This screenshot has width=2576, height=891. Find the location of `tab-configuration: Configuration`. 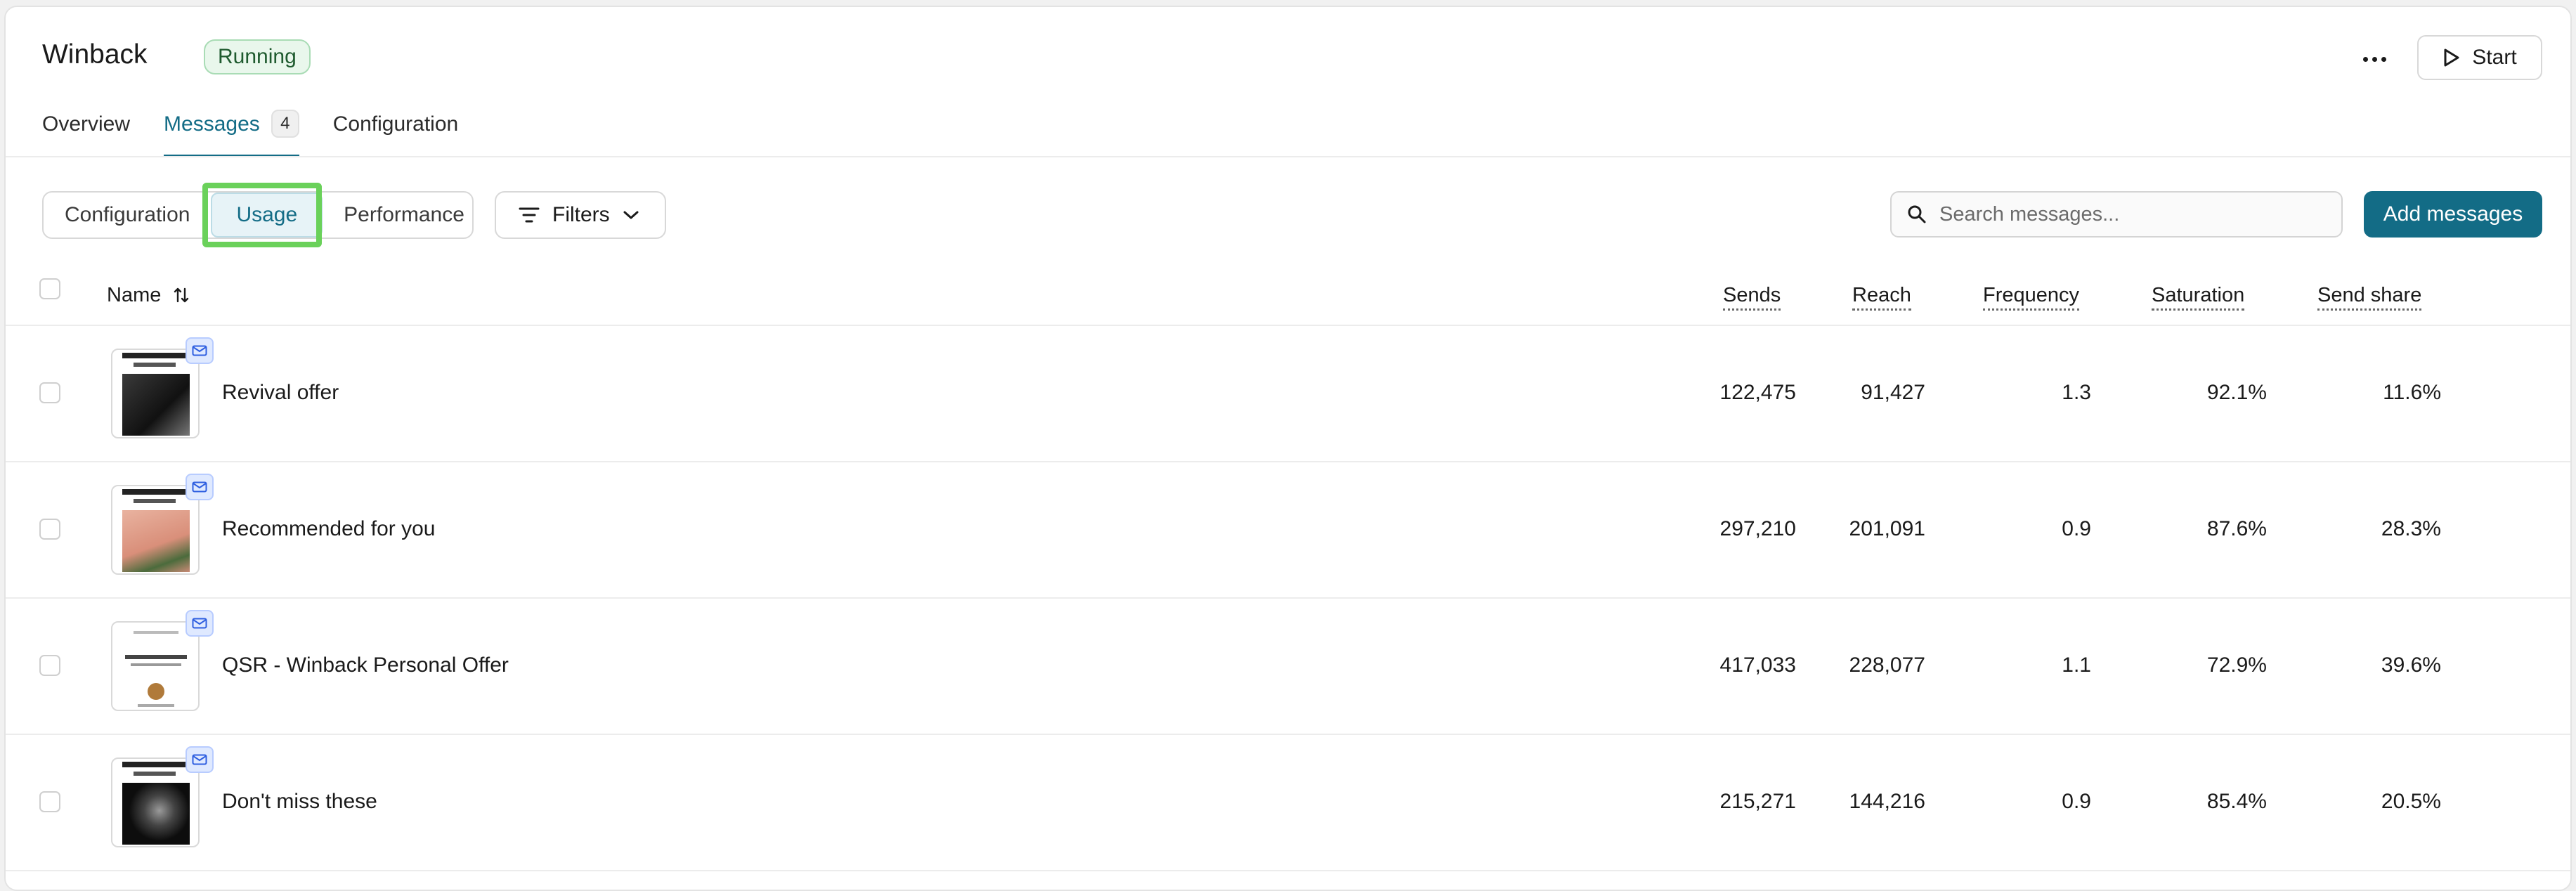

tab-configuration: Configuration is located at coordinates (395, 134).